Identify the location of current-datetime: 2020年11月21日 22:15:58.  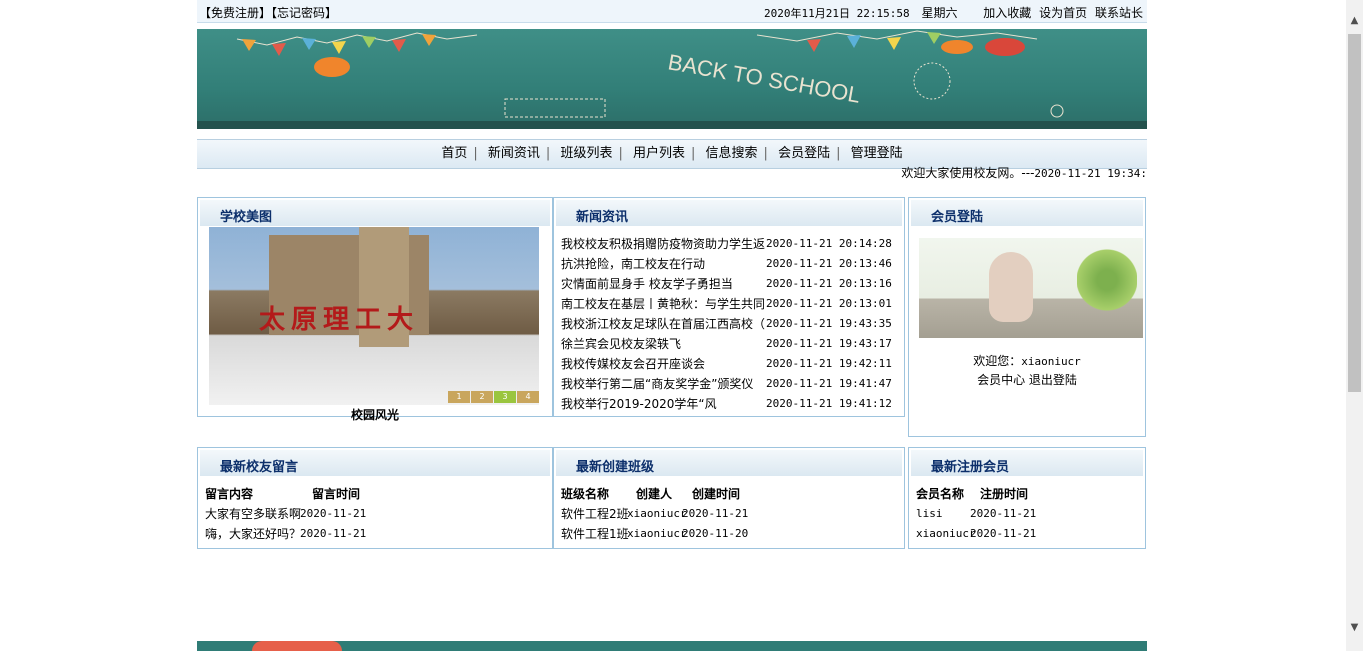
(837, 13).